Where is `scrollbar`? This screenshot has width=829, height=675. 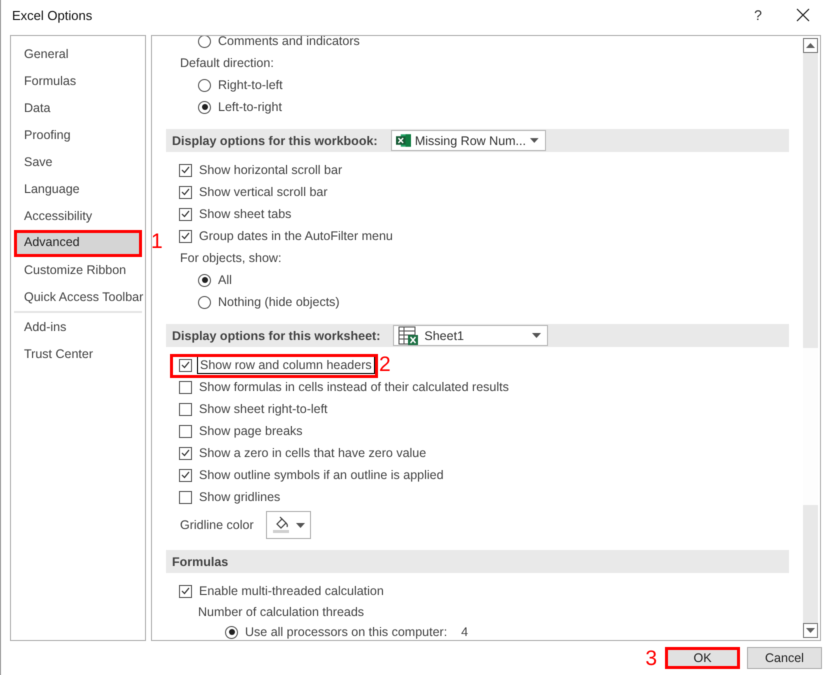
scrollbar is located at coordinates (810, 338).